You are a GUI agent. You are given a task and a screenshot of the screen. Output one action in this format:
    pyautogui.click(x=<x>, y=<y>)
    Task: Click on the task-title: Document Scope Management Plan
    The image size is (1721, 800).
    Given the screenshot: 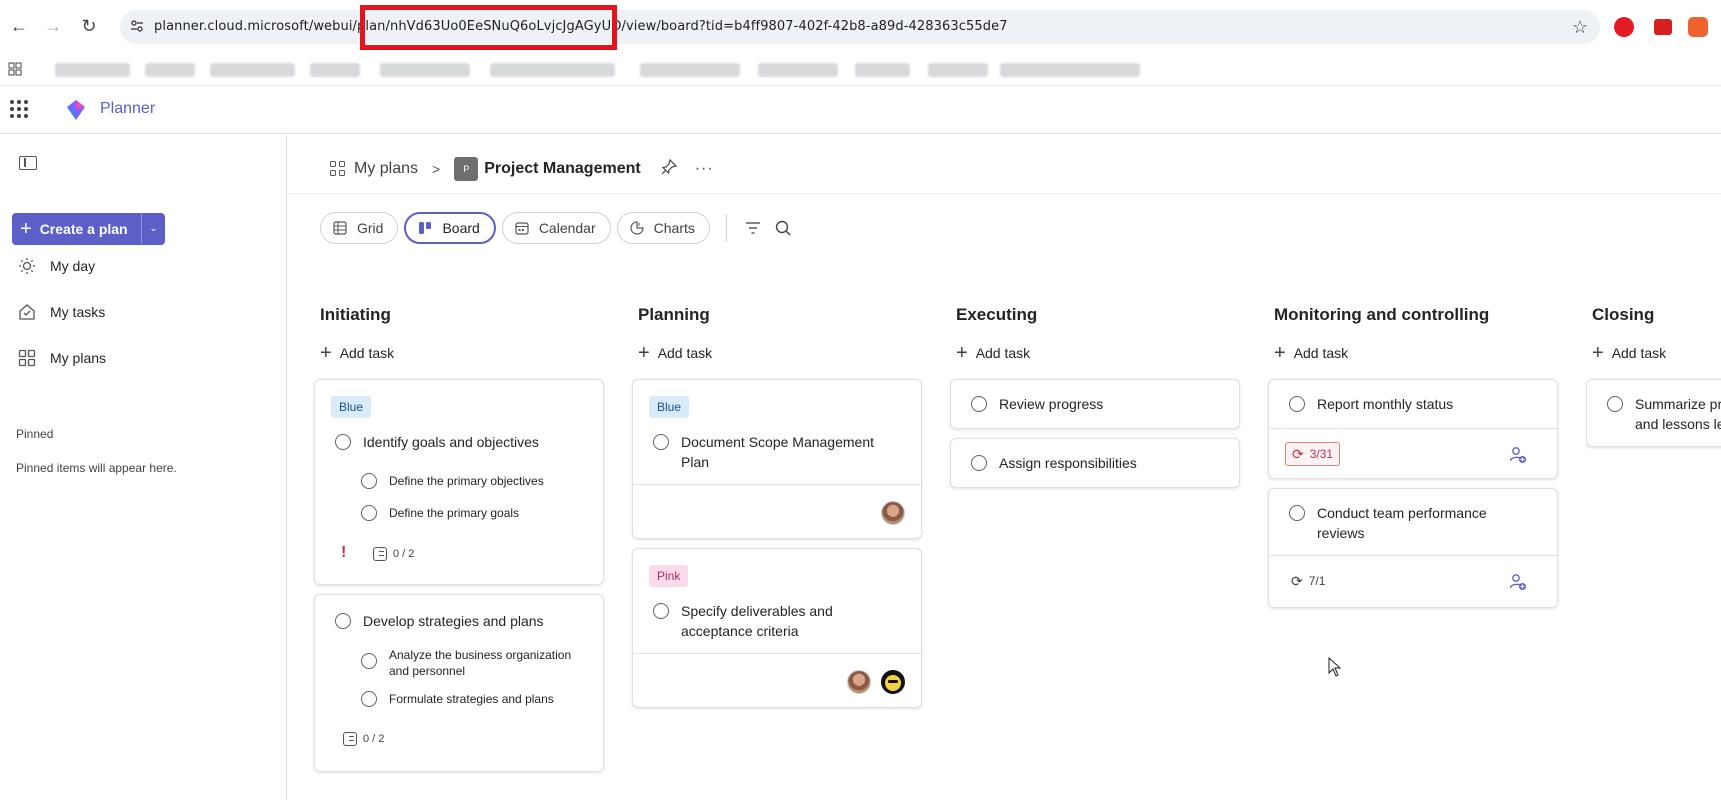 What is the action you would take?
    pyautogui.click(x=787, y=452)
    